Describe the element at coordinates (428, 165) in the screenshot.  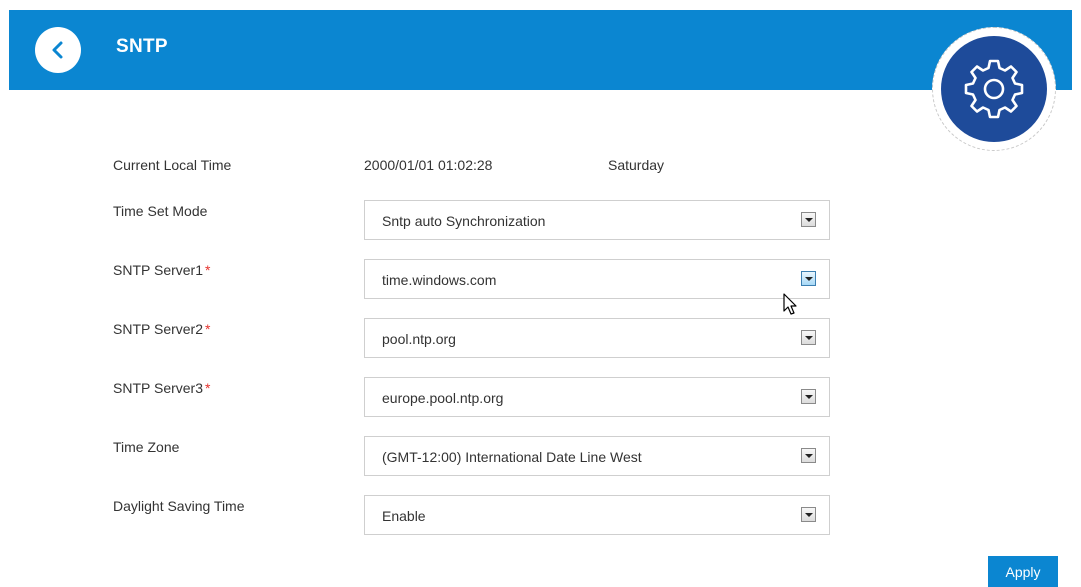
I see `current-time-value: 2000/01/01 01:02:28` at that location.